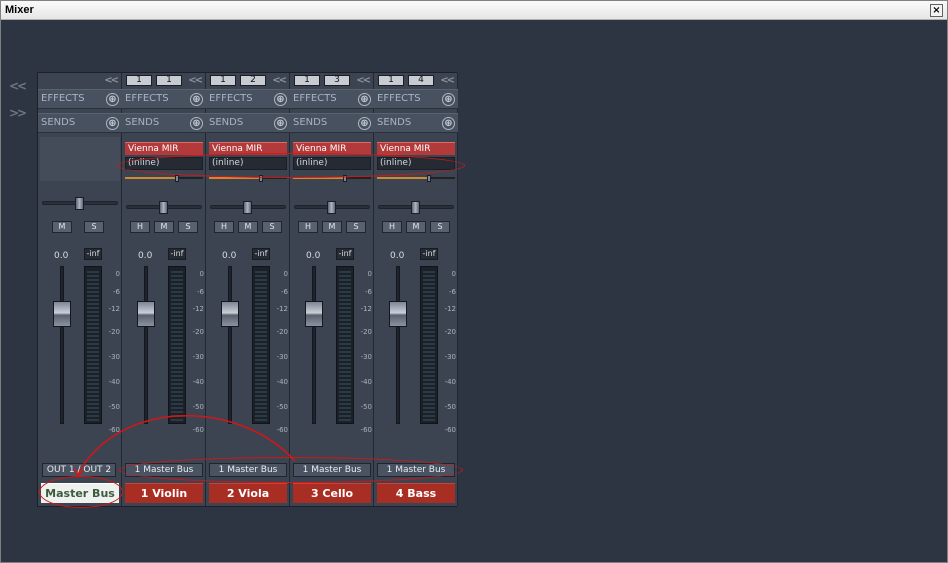 This screenshot has height=563, width=948. What do you see at coordinates (421, 80) in the screenshot?
I see `route-output-box: 4` at bounding box center [421, 80].